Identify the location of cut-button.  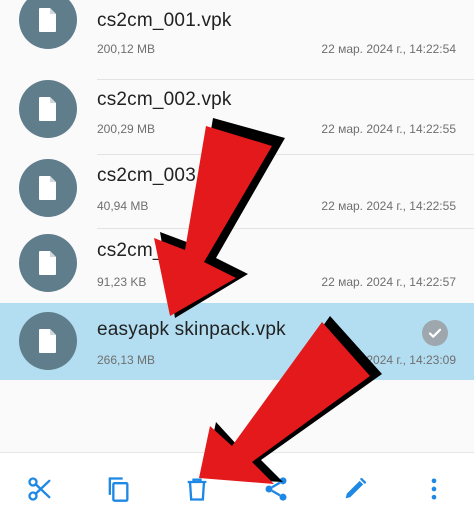
(40, 489).